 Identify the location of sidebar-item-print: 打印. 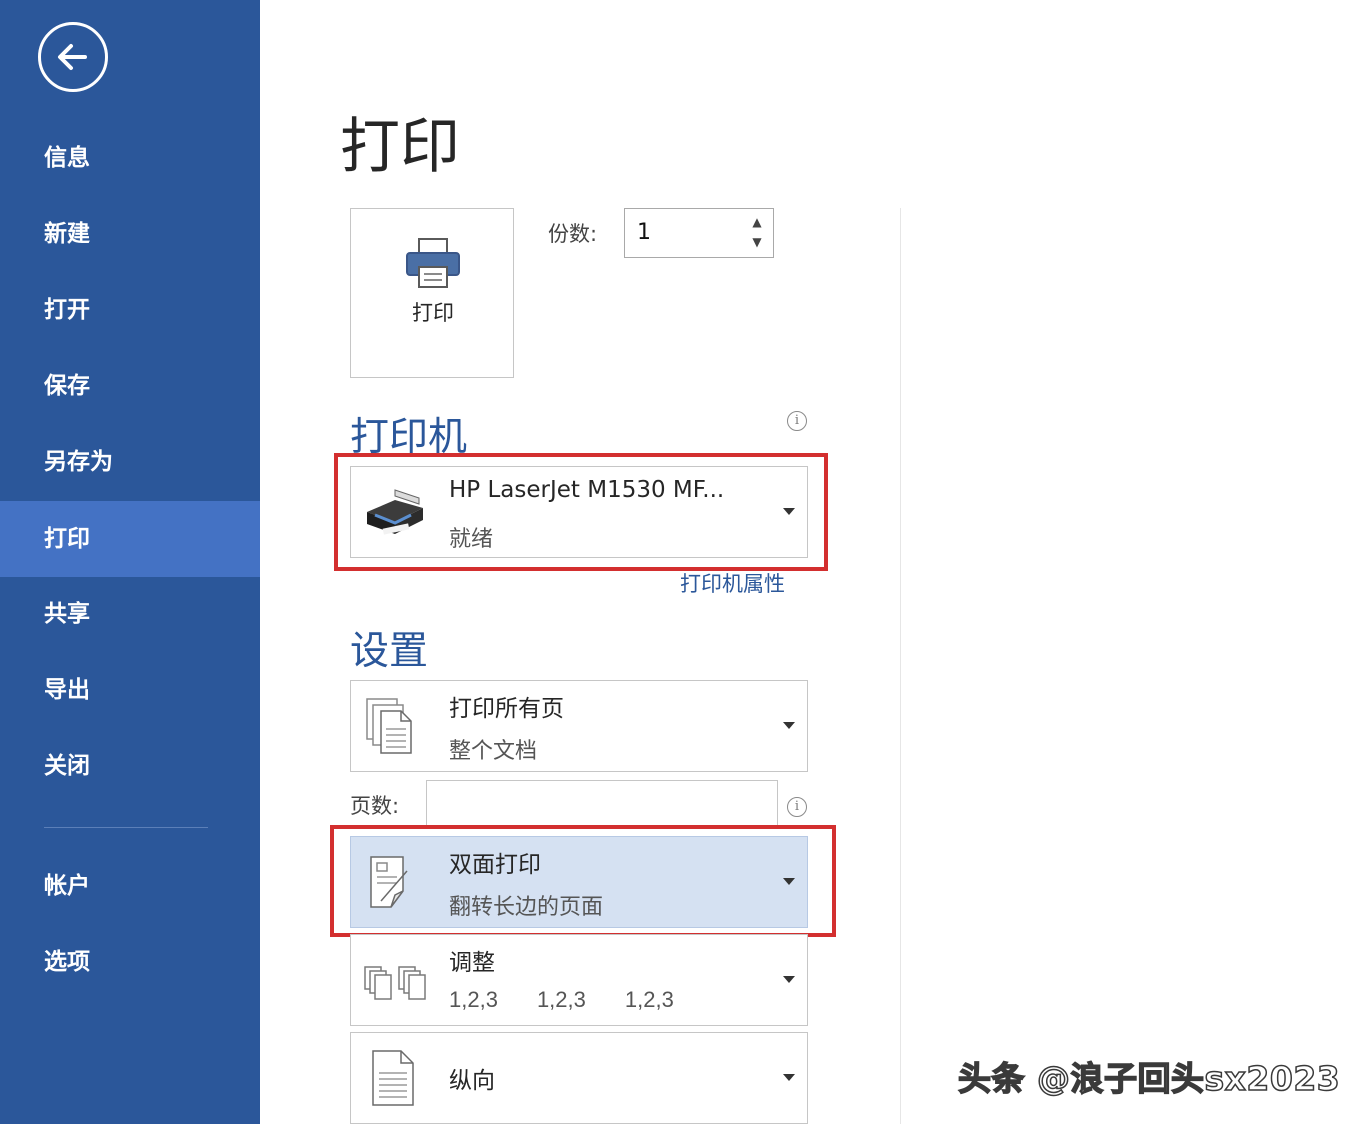
(130, 539).